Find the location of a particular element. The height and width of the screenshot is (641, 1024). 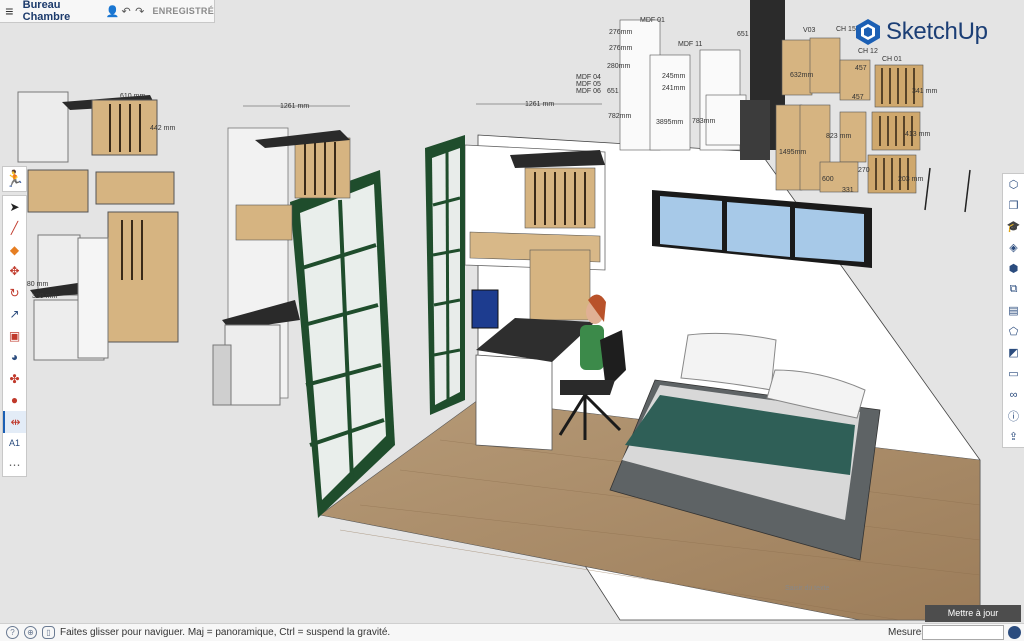

cut-label: MDF 06 is located at coordinates (588, 91).